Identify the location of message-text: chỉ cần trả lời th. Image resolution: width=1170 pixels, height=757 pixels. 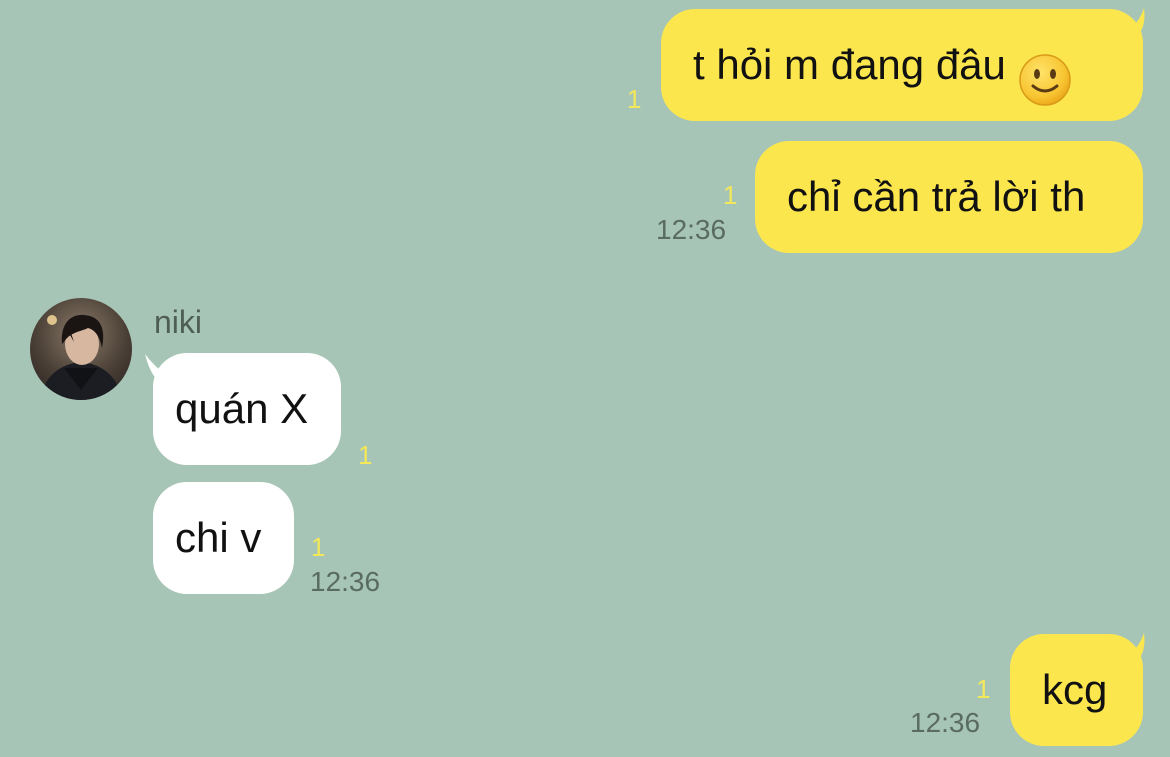
(936, 196).